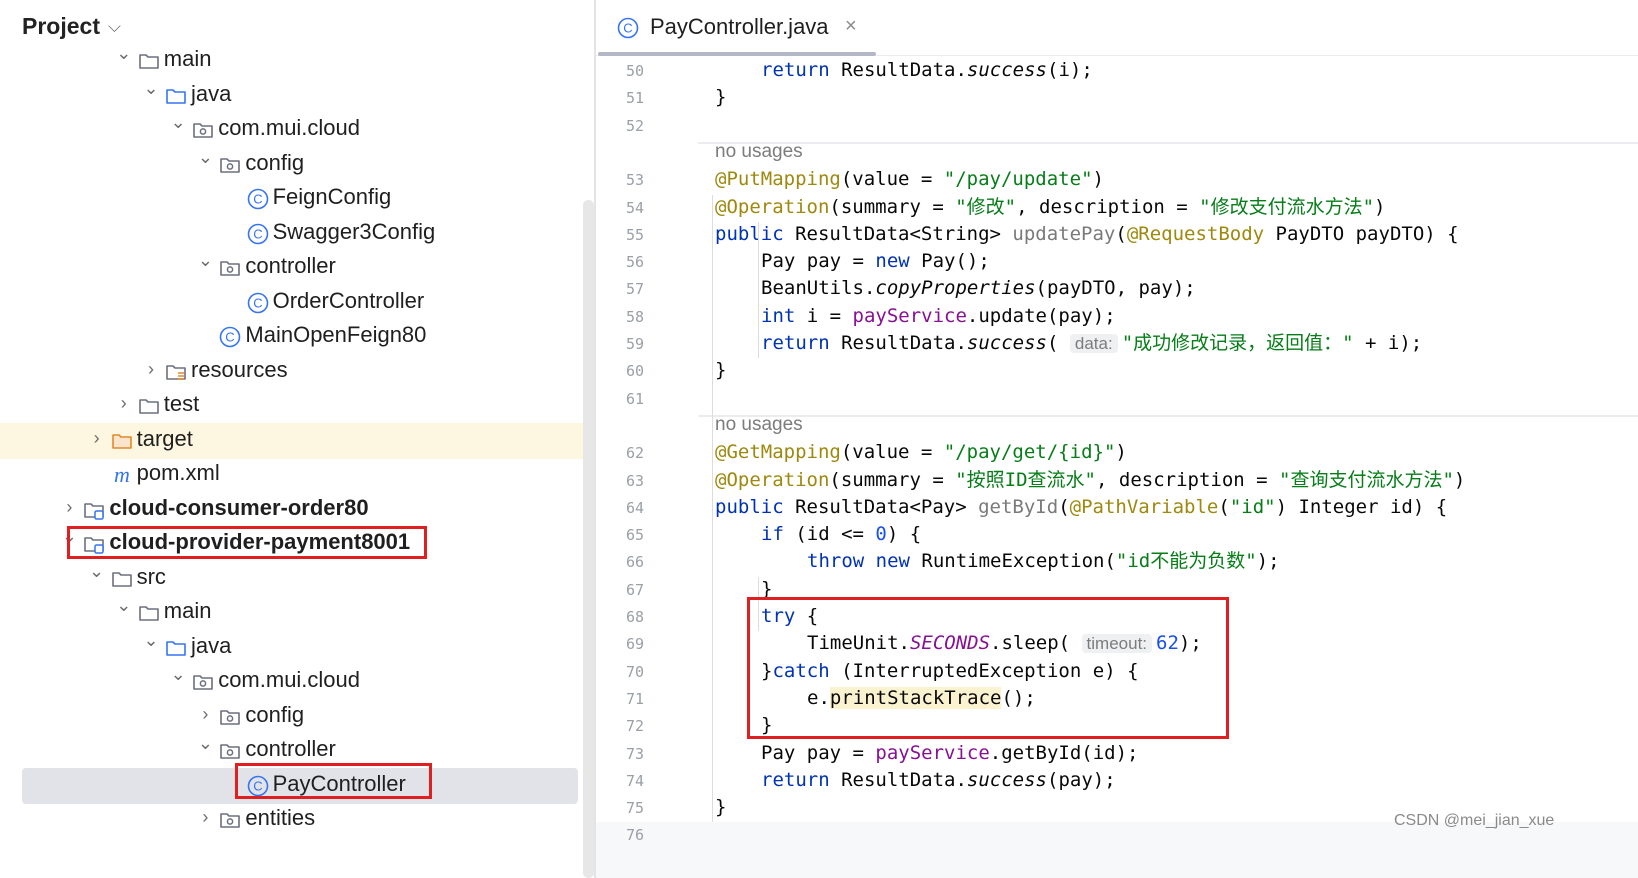  I want to click on code-line: BeanUtils.copyProperties(payDTO, pay);, so click(978, 288).